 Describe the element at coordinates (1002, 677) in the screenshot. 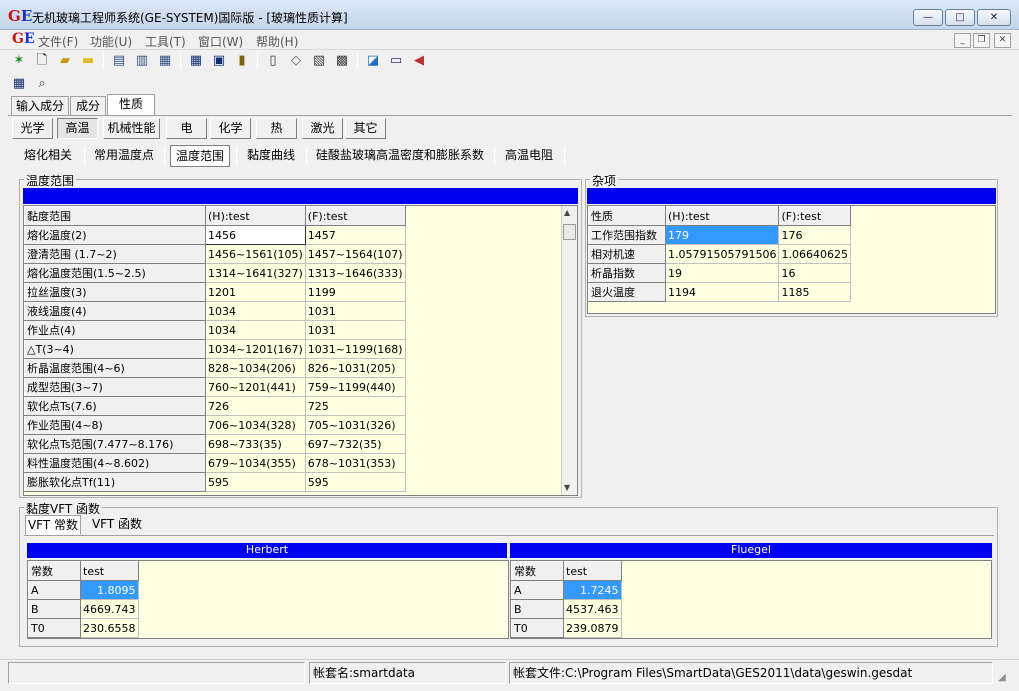

I see `resize-grip-icon: ◢` at that location.